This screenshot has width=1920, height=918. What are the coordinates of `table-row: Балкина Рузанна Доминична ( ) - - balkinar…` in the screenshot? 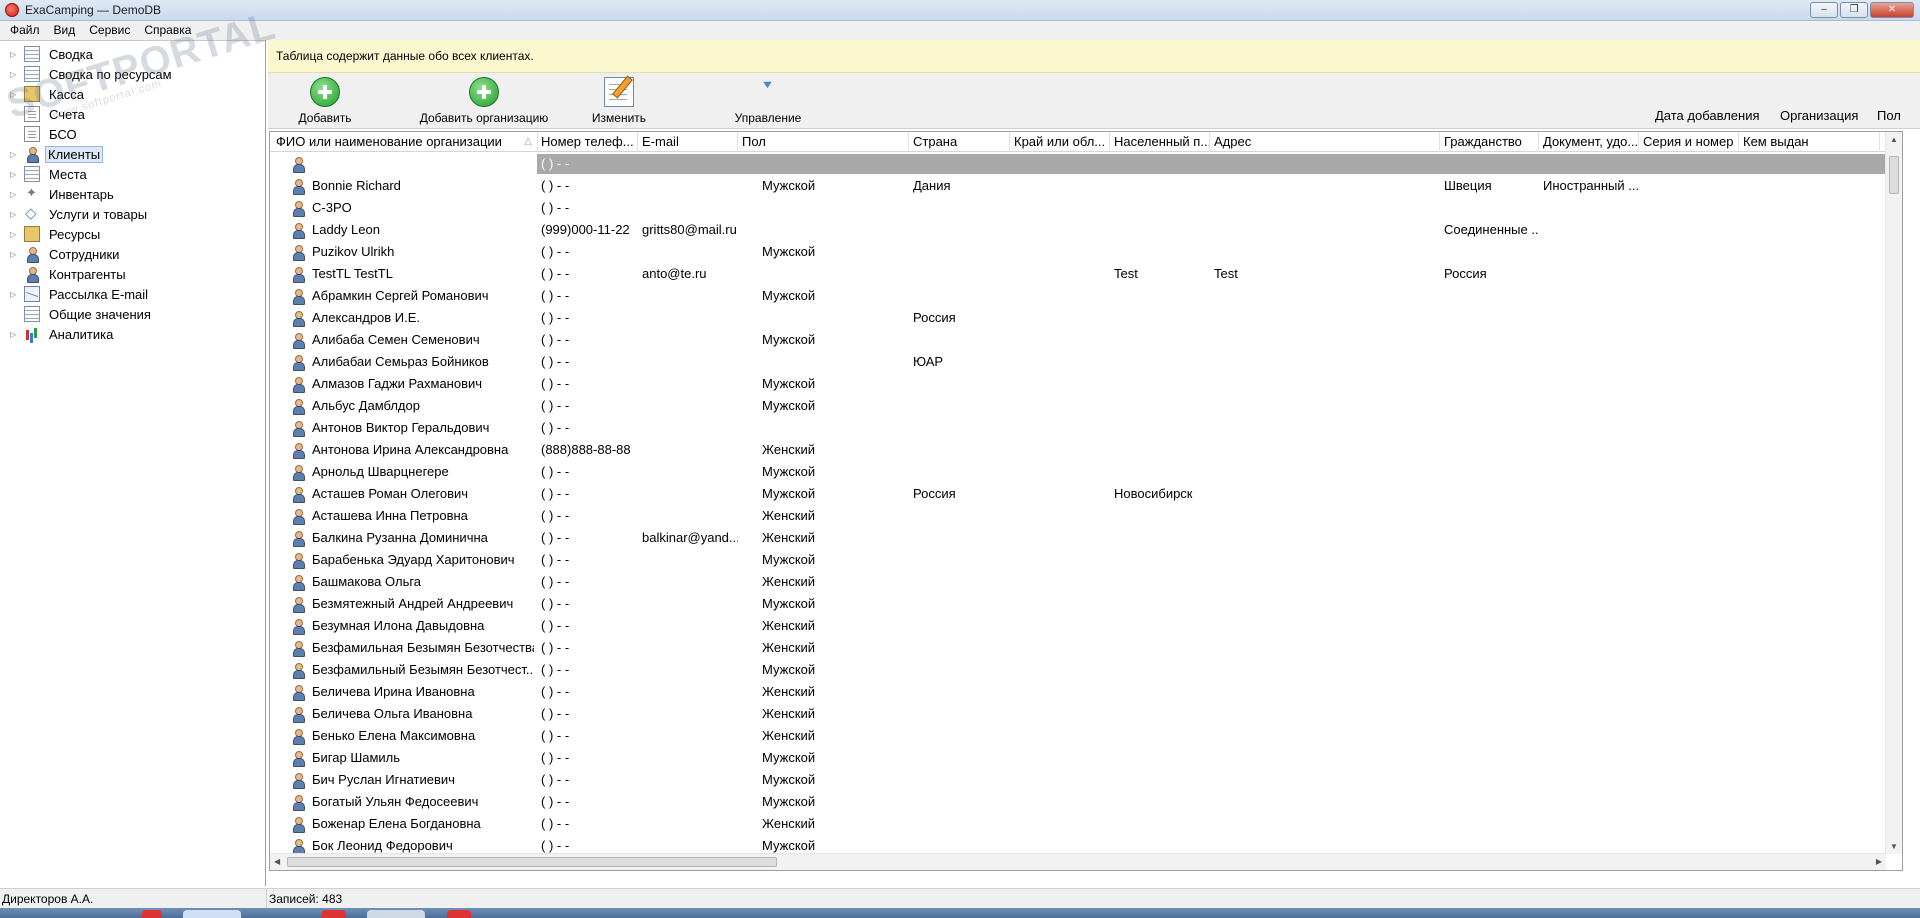 It's located at (1086, 538).